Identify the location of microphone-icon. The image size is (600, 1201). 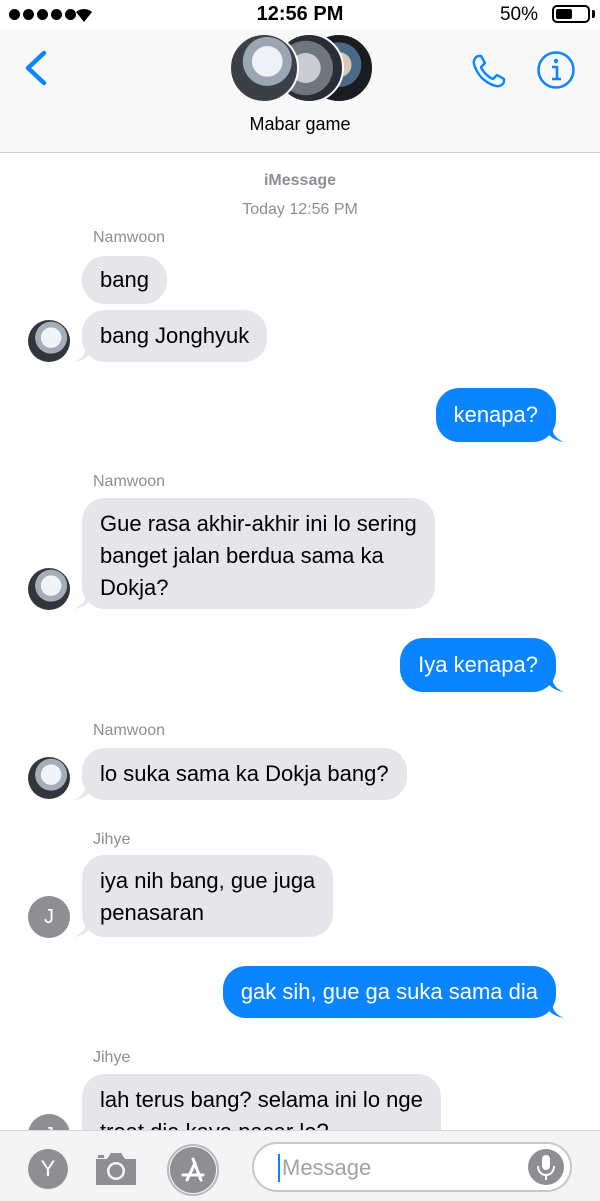
(546, 1167).